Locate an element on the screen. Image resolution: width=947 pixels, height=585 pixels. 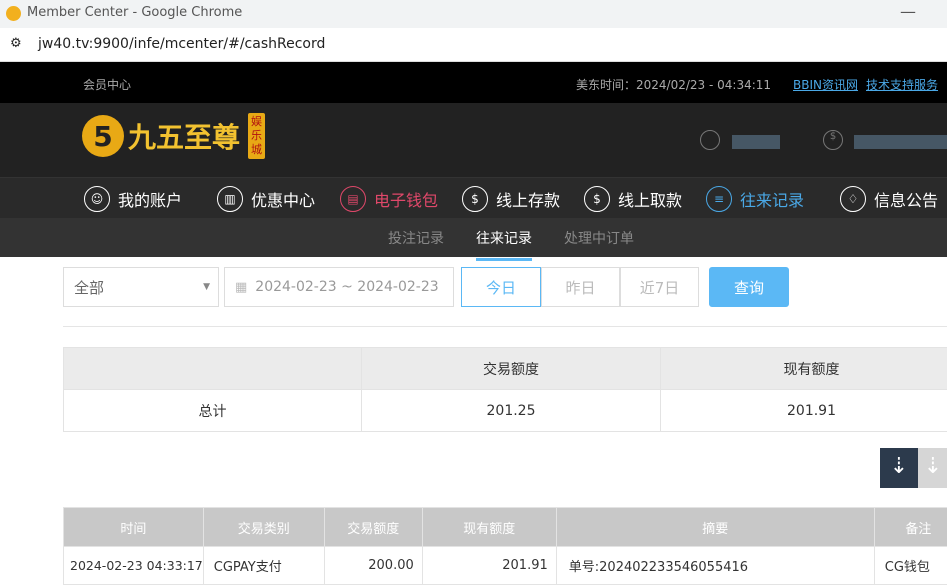
summary-trade-amount: 201.25 is located at coordinates (511, 411).